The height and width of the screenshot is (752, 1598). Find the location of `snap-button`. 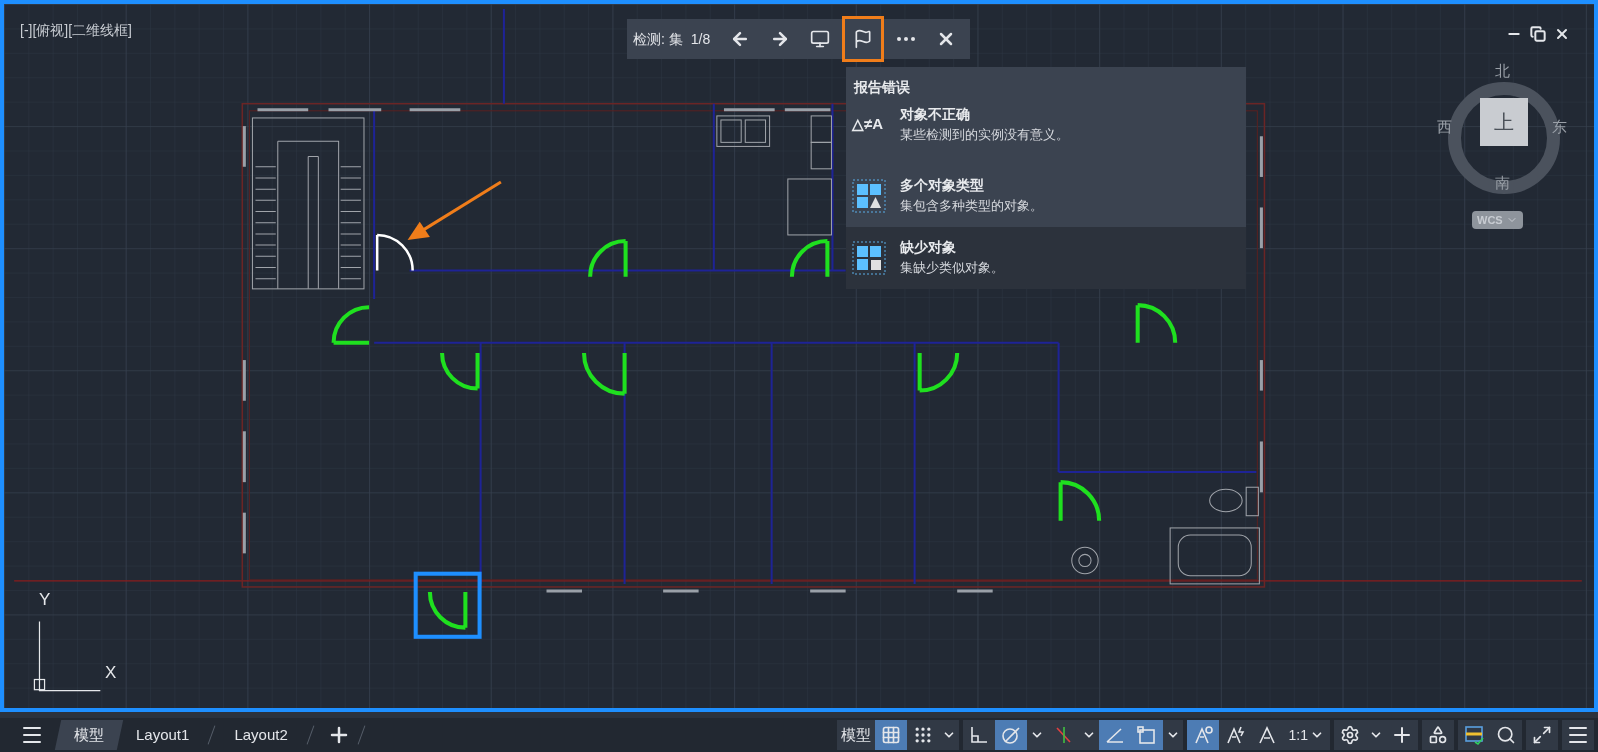

snap-button is located at coordinates (922, 735).